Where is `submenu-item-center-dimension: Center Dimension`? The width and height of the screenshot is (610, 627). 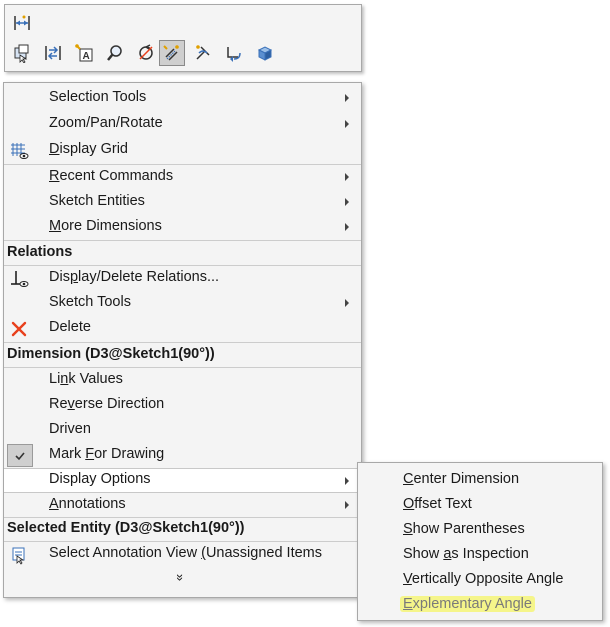 submenu-item-center-dimension: Center Dimension is located at coordinates (461, 479).